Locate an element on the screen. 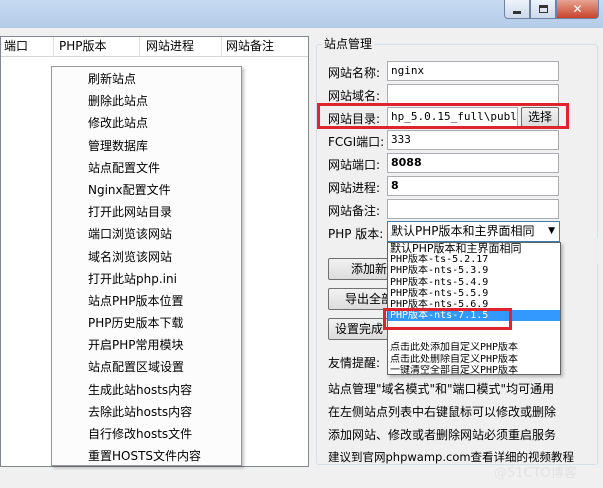 The image size is (603, 488). php-option-5-3-9: PHP版本-nts-5.3.9 is located at coordinates (474, 270).